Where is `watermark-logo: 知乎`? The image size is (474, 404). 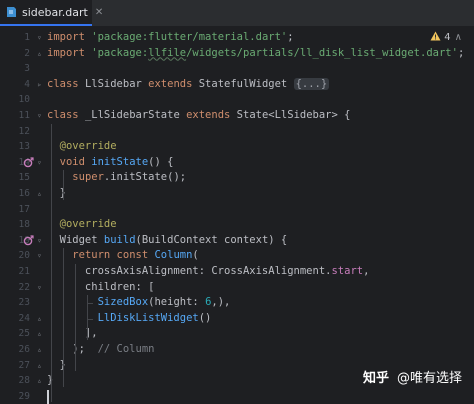
watermark-logo: 知乎 is located at coordinates (375, 378).